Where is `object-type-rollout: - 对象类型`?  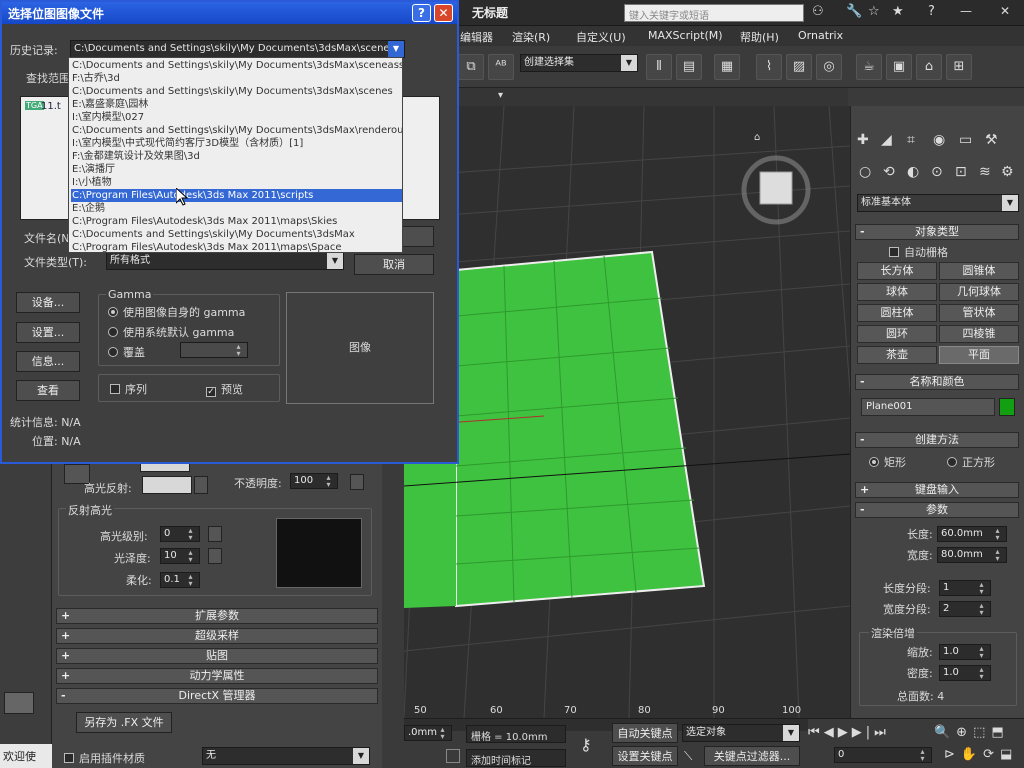 object-type-rollout: - 对象类型 is located at coordinates (937, 232).